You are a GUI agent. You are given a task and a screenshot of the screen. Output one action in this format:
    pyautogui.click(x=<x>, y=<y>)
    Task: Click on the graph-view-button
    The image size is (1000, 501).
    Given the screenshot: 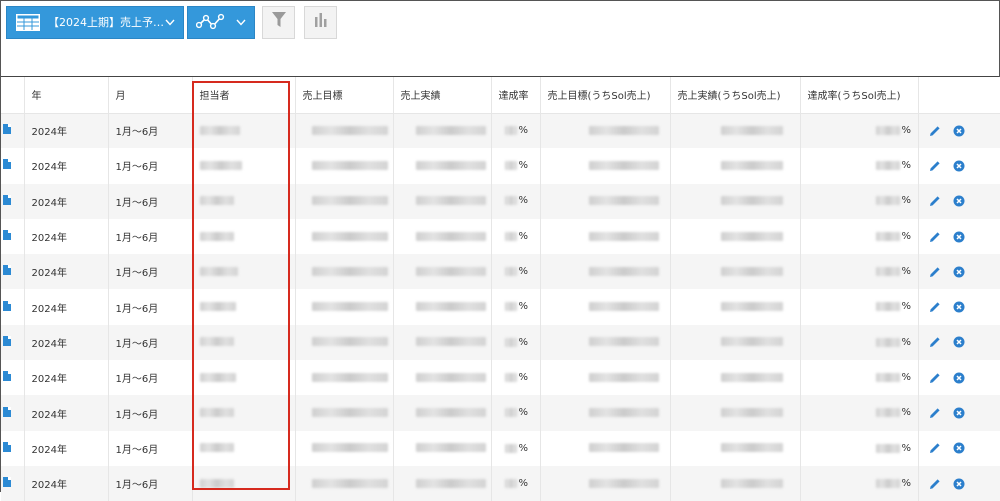 What is the action you would take?
    pyautogui.click(x=221, y=22)
    